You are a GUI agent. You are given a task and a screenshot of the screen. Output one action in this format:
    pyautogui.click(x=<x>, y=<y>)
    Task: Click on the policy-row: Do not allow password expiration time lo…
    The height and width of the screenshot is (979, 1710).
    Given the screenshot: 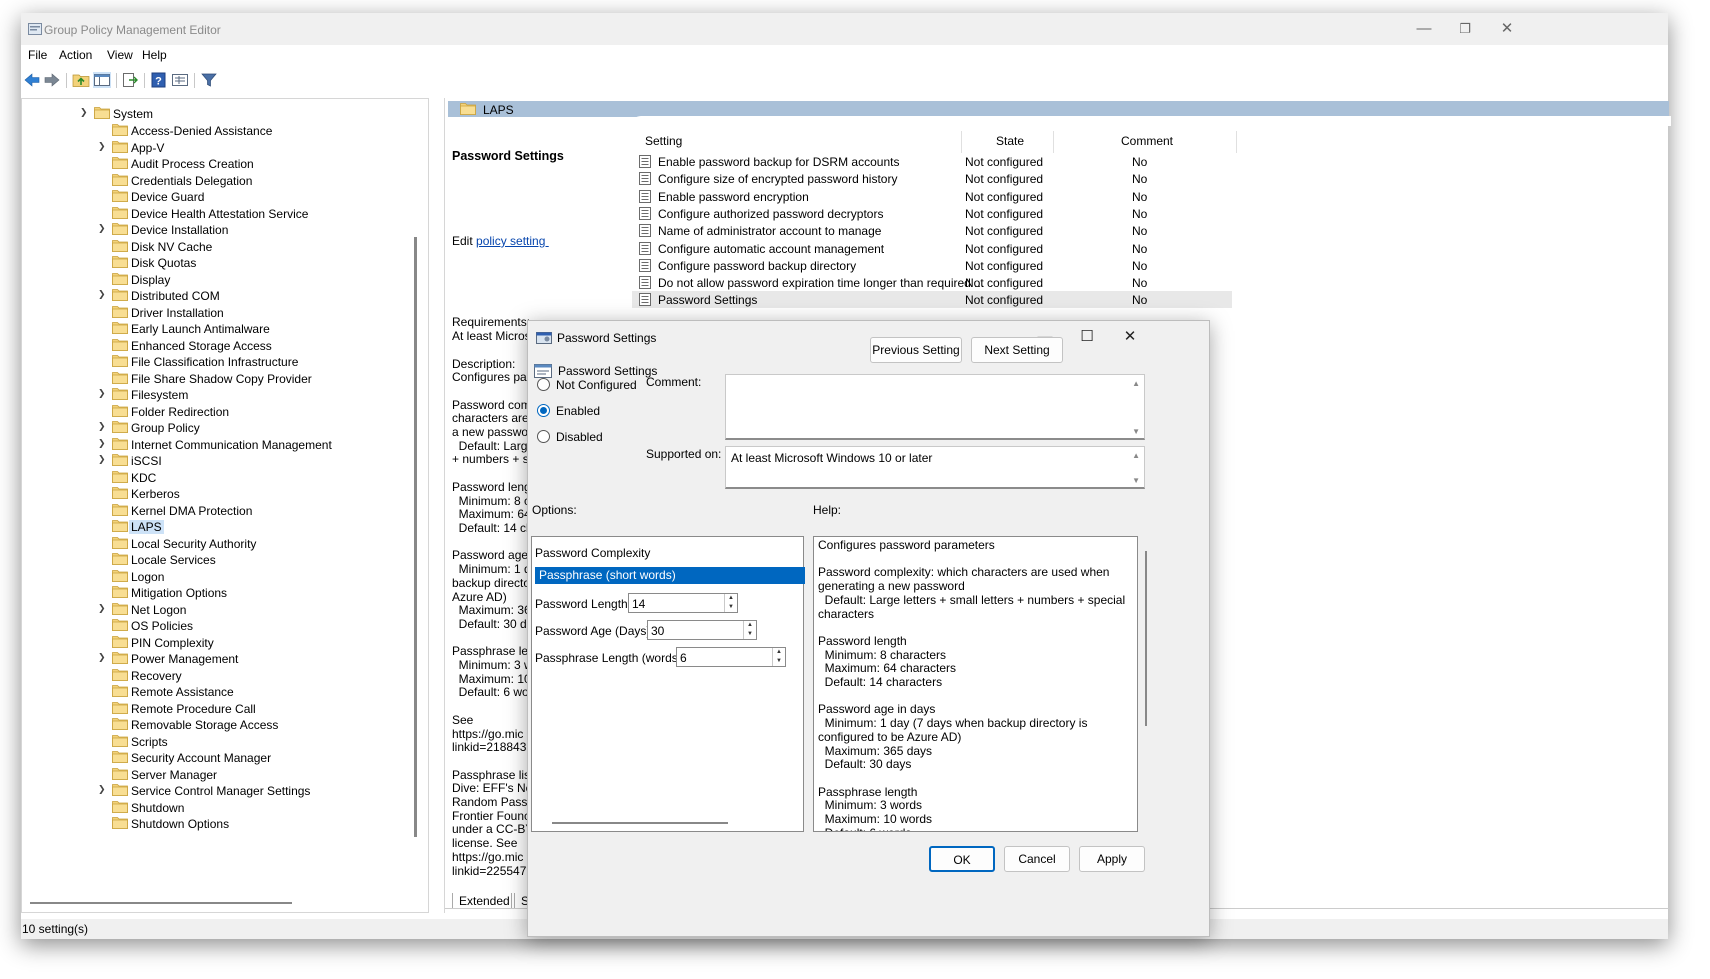 What is the action you would take?
    pyautogui.click(x=932, y=282)
    